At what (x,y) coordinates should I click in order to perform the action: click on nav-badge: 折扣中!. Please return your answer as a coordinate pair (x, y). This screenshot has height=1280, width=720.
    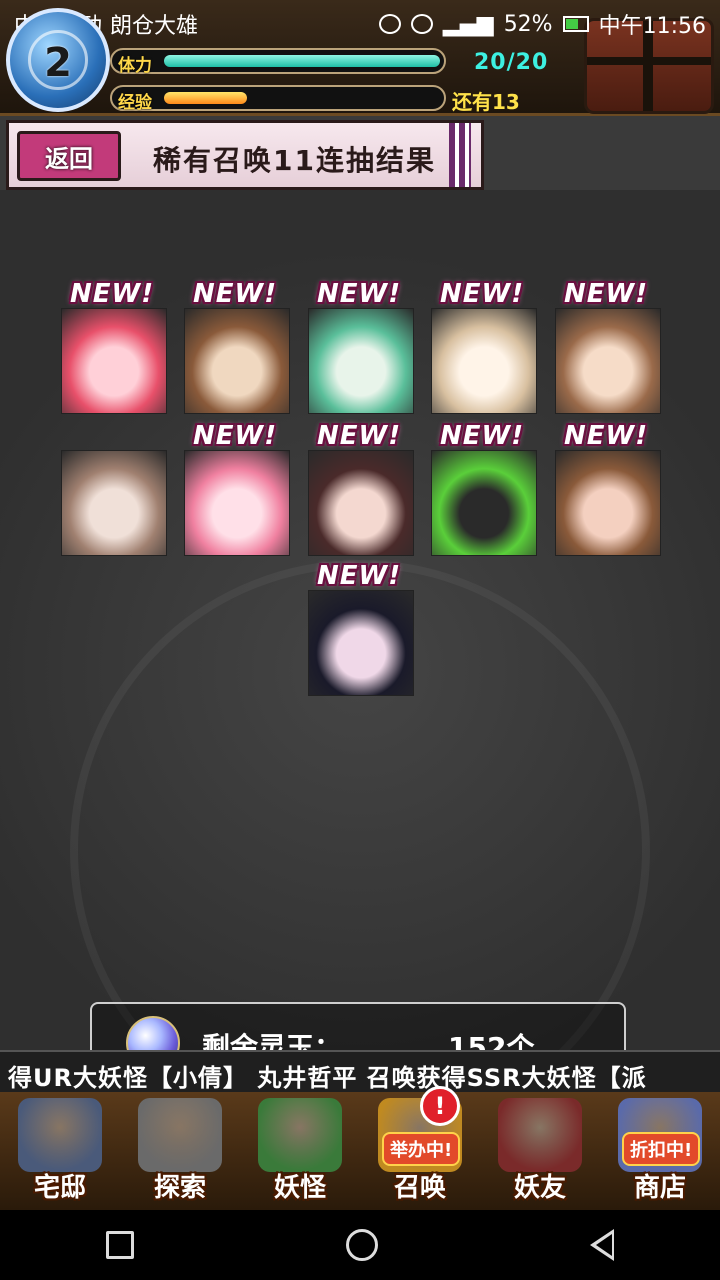
    Looking at the image, I should click on (661, 1149).